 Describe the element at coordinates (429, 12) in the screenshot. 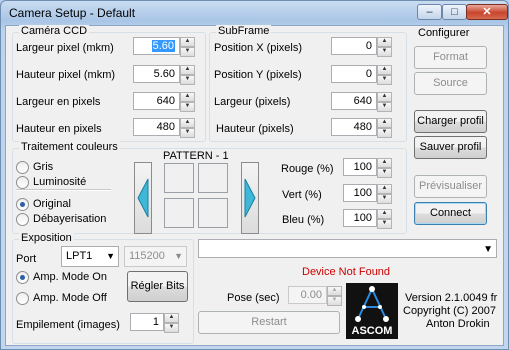

I see `minimize-button: –` at that location.